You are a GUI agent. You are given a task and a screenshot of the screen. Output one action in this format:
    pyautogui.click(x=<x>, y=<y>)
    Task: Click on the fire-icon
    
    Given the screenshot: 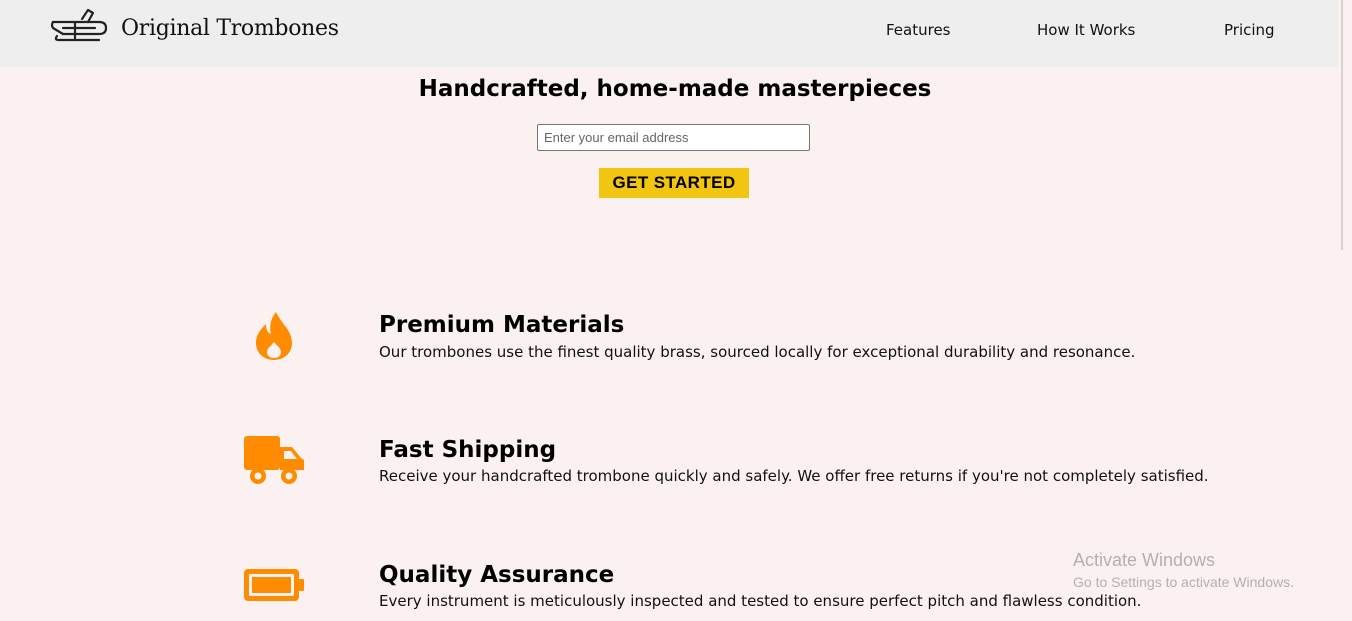 What is the action you would take?
    pyautogui.click(x=274, y=336)
    